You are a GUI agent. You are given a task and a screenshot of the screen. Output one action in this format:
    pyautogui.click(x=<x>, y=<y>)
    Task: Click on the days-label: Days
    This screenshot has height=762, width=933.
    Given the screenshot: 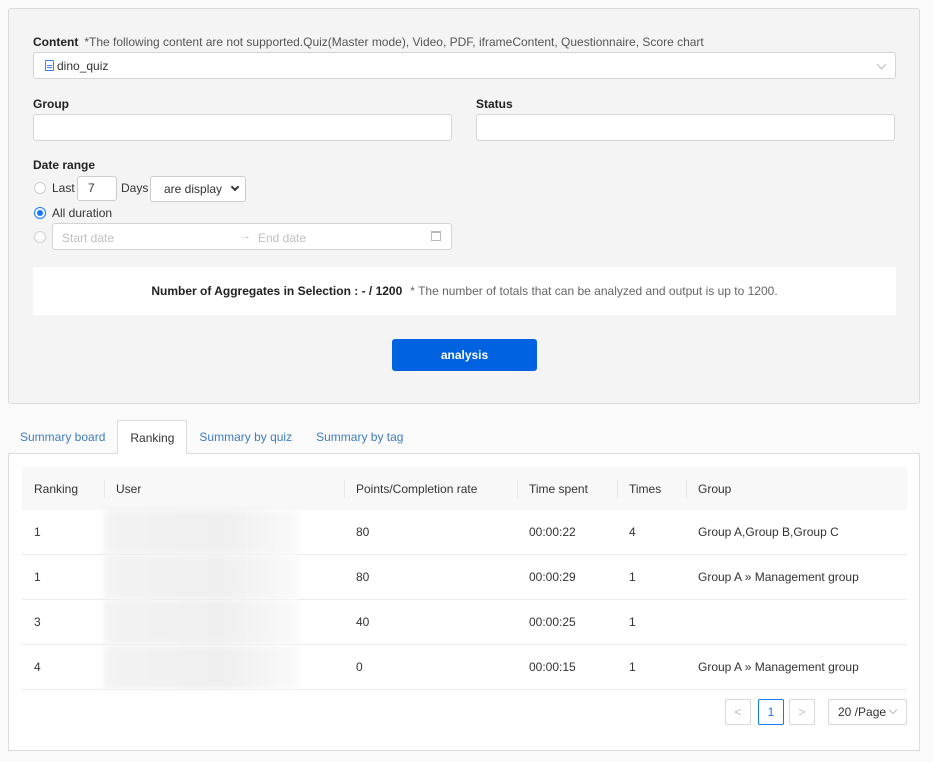 What is the action you would take?
    pyautogui.click(x=135, y=188)
    